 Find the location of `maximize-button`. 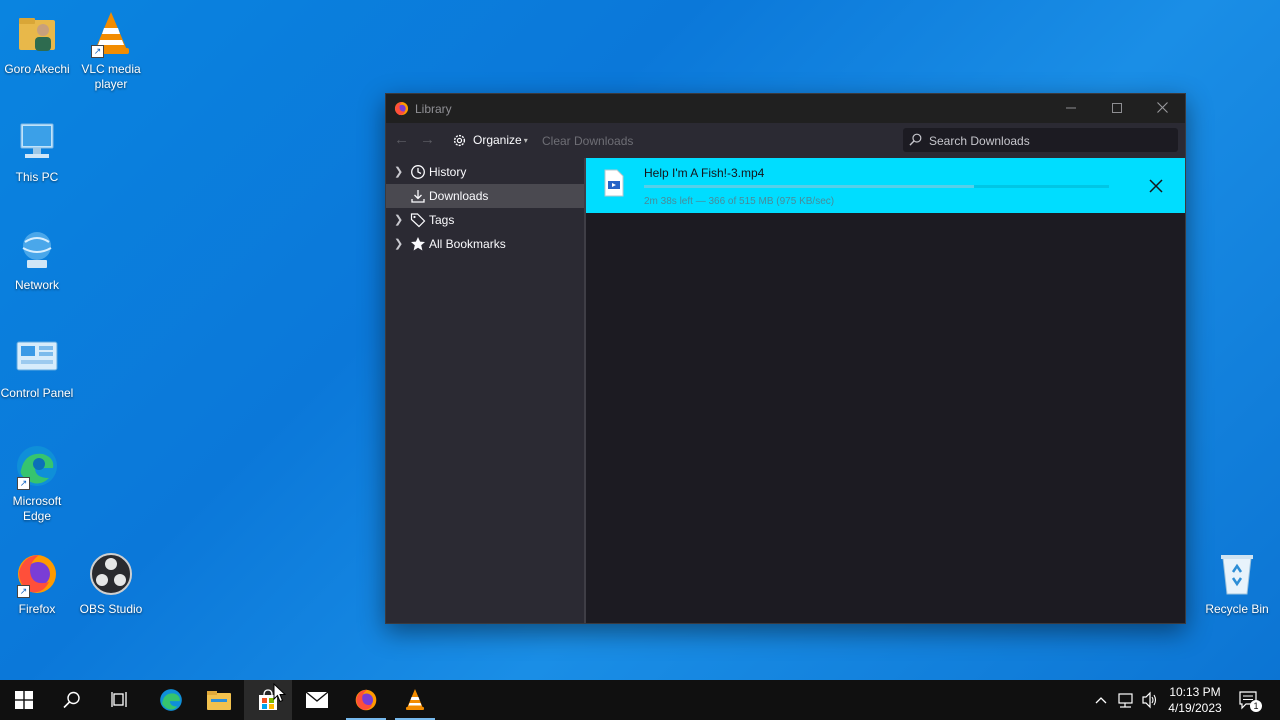

maximize-button is located at coordinates (1117, 108).